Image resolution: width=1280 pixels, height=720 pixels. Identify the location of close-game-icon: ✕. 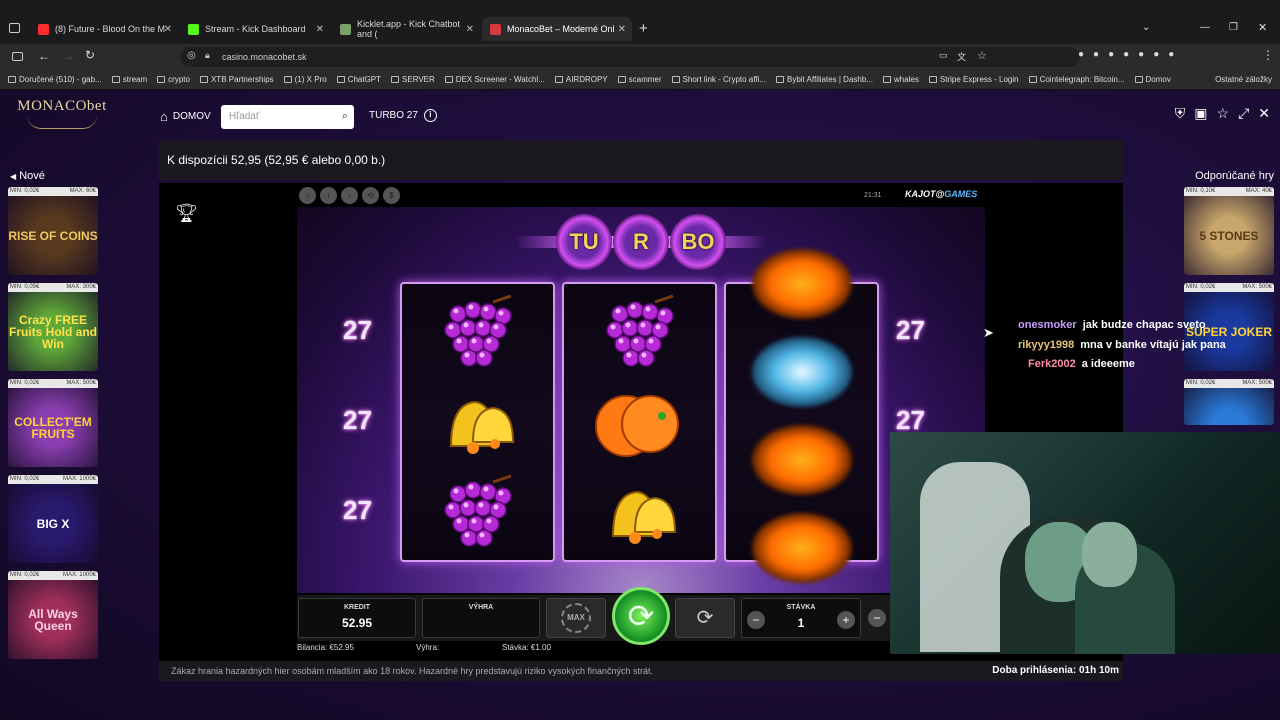
(1264, 113).